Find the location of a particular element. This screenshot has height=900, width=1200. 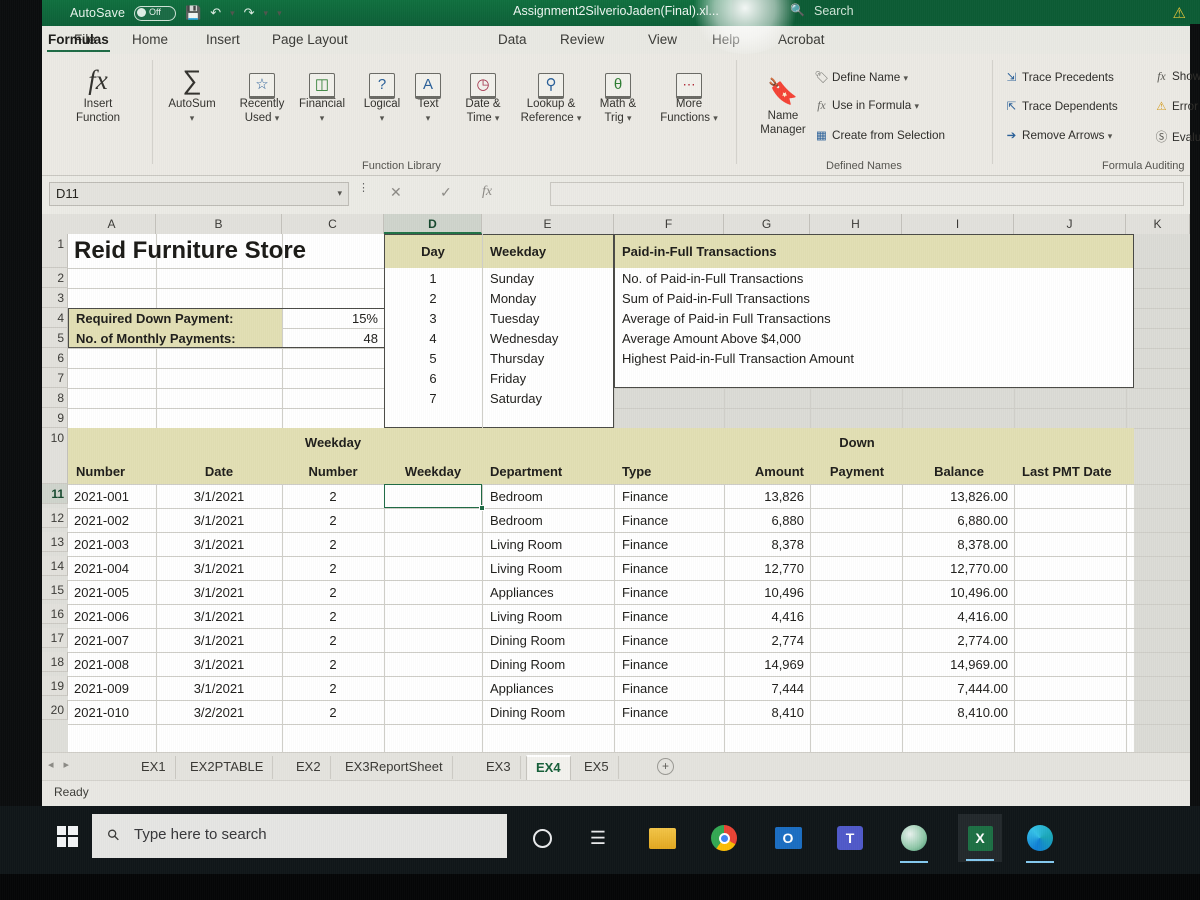

column-header-F: F is located at coordinates (669, 224).